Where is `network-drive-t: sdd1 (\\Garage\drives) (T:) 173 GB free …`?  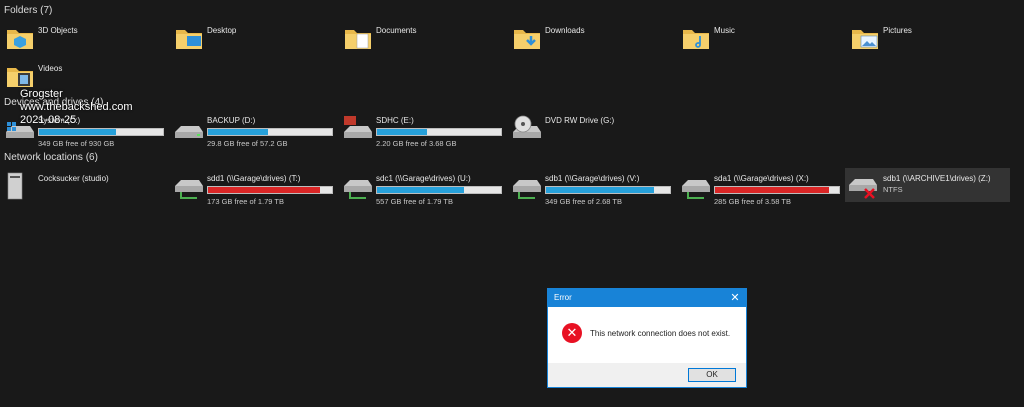
network-drive-t: sdd1 (\\Garage\drives) (T:) 173 GB free … is located at coordinates (255, 188).